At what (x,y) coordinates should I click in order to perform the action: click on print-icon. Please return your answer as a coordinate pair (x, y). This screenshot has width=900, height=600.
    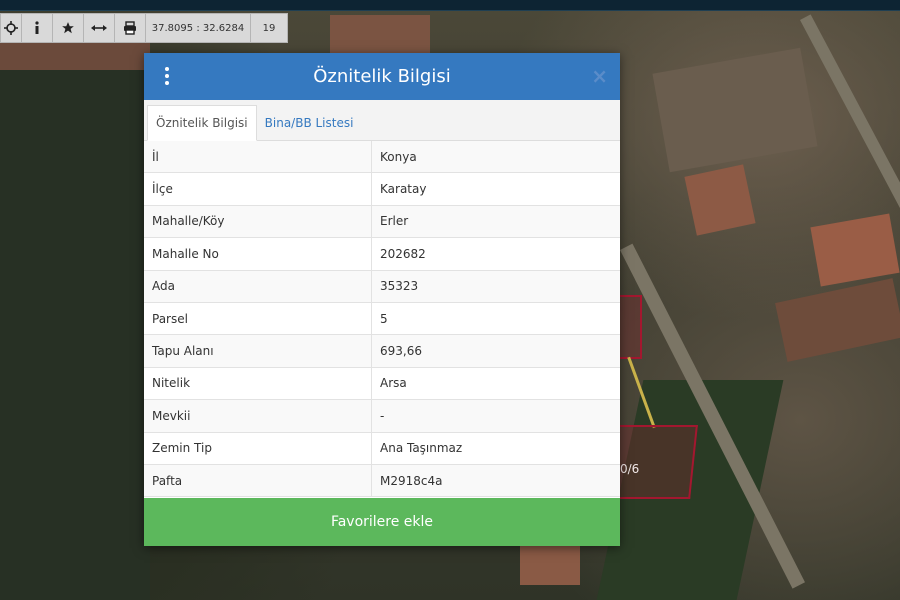
    Looking at the image, I should click on (130, 28).